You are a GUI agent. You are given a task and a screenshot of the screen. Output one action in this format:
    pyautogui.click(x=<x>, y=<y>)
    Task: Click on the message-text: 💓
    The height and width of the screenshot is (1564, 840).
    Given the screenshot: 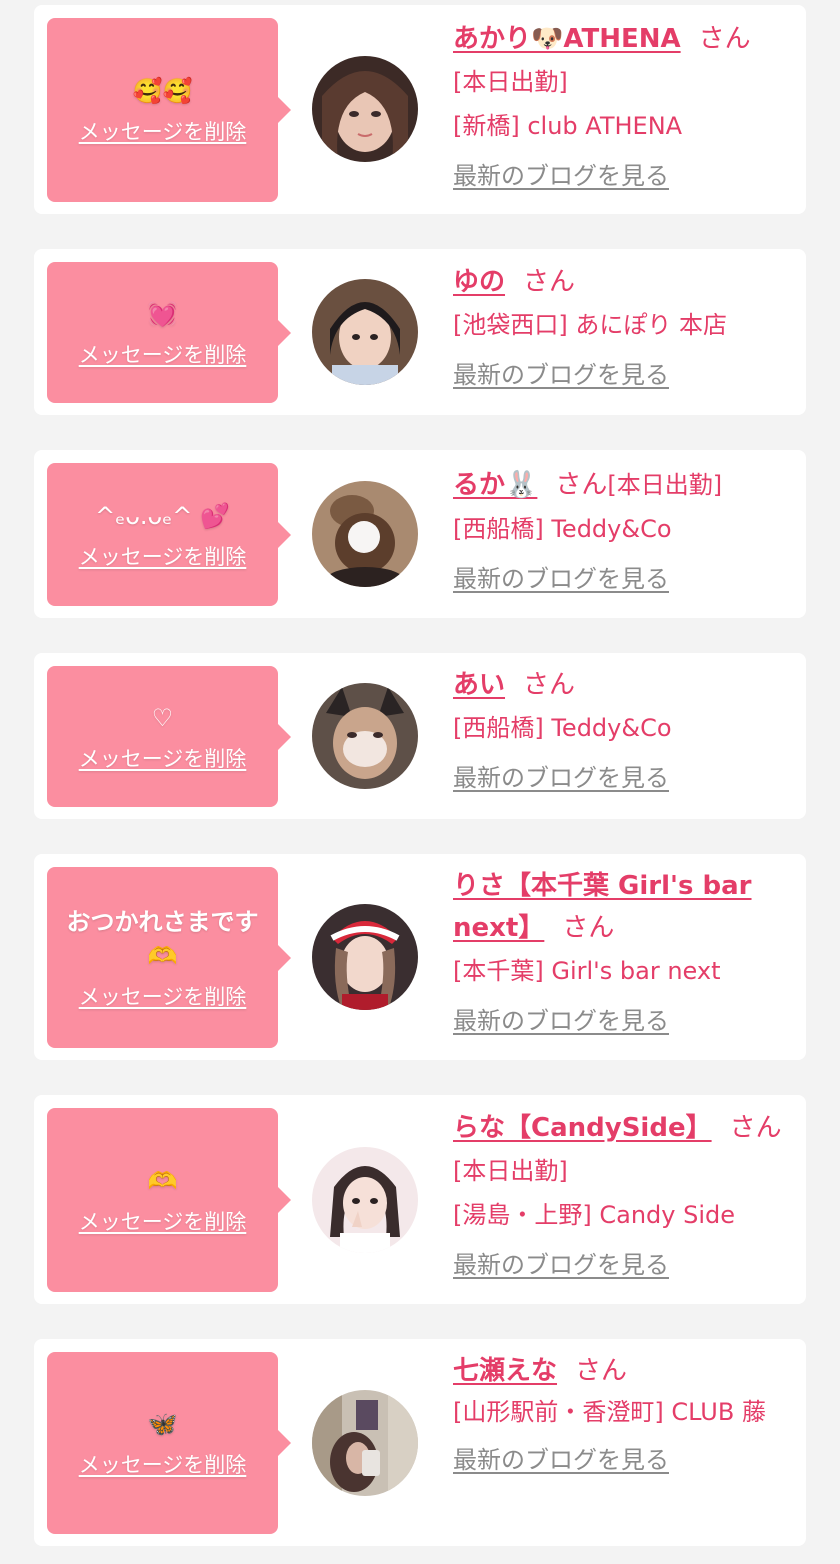 What is the action you would take?
    pyautogui.click(x=162, y=313)
    